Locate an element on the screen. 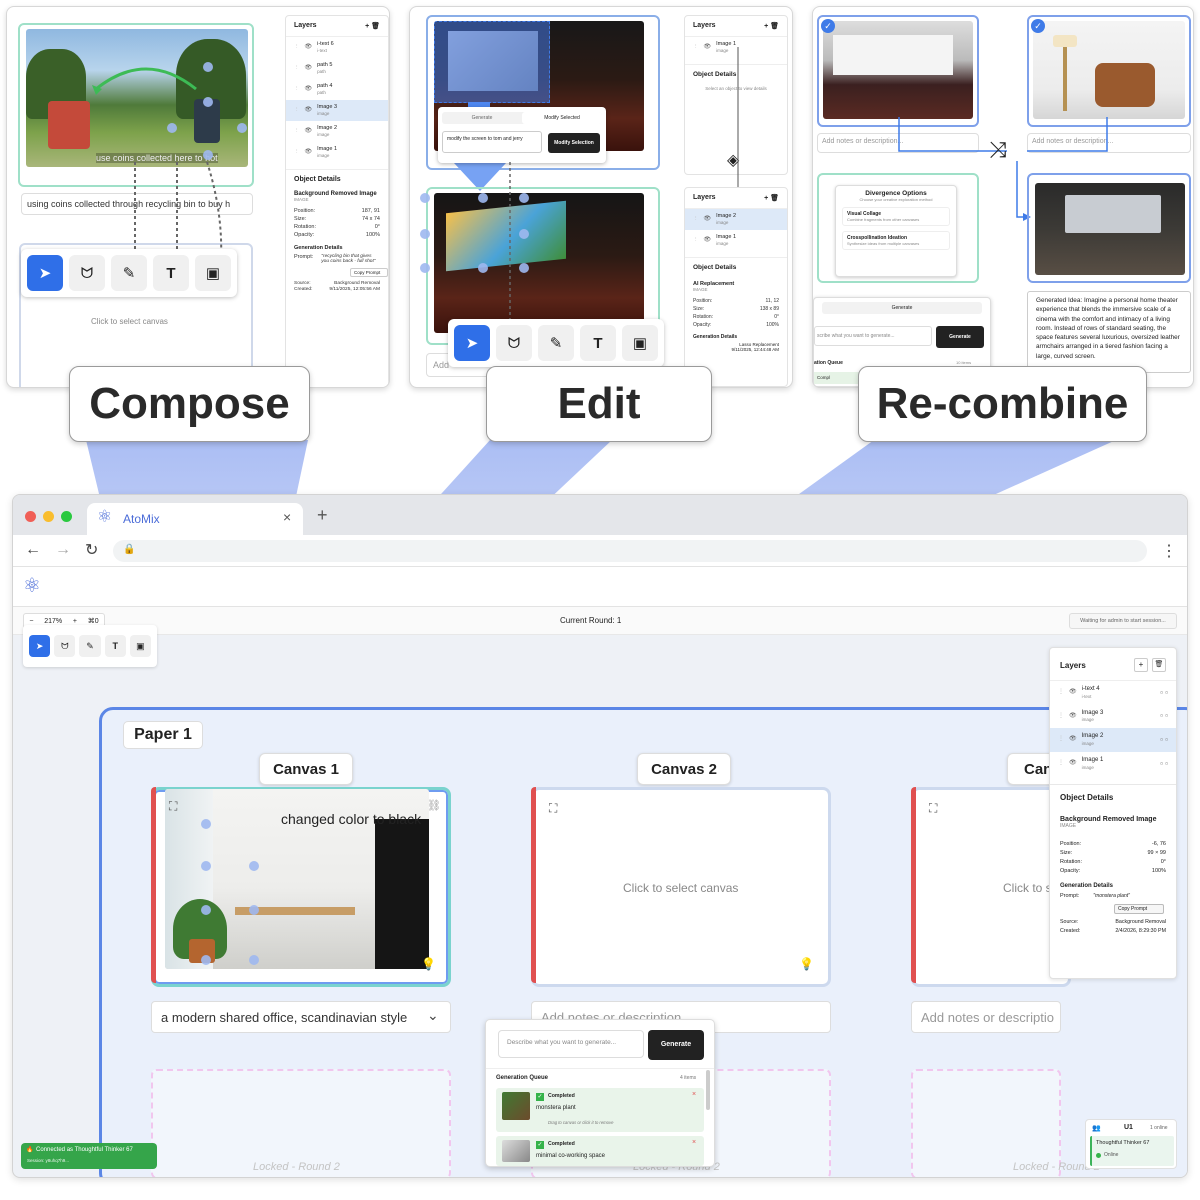 This screenshot has height=1200, width=1200. generate-button: Generate is located at coordinates (676, 1045).